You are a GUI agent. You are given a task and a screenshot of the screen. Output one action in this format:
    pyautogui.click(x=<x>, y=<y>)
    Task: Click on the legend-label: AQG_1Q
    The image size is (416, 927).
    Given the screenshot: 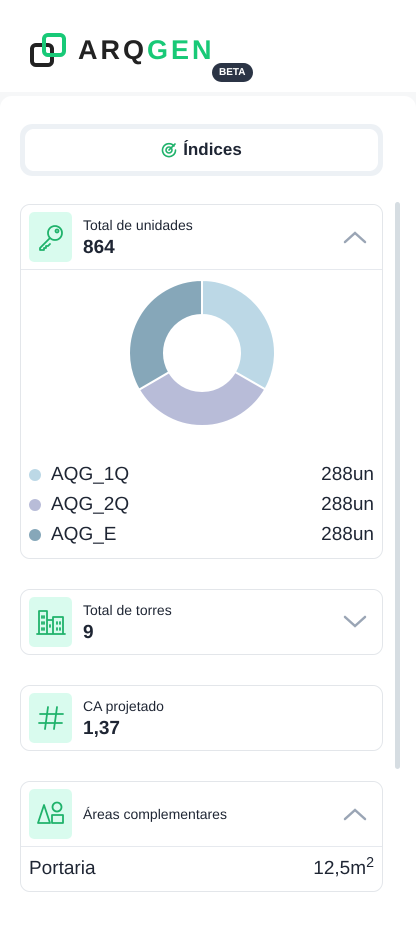 What is the action you would take?
    pyautogui.click(x=90, y=474)
    